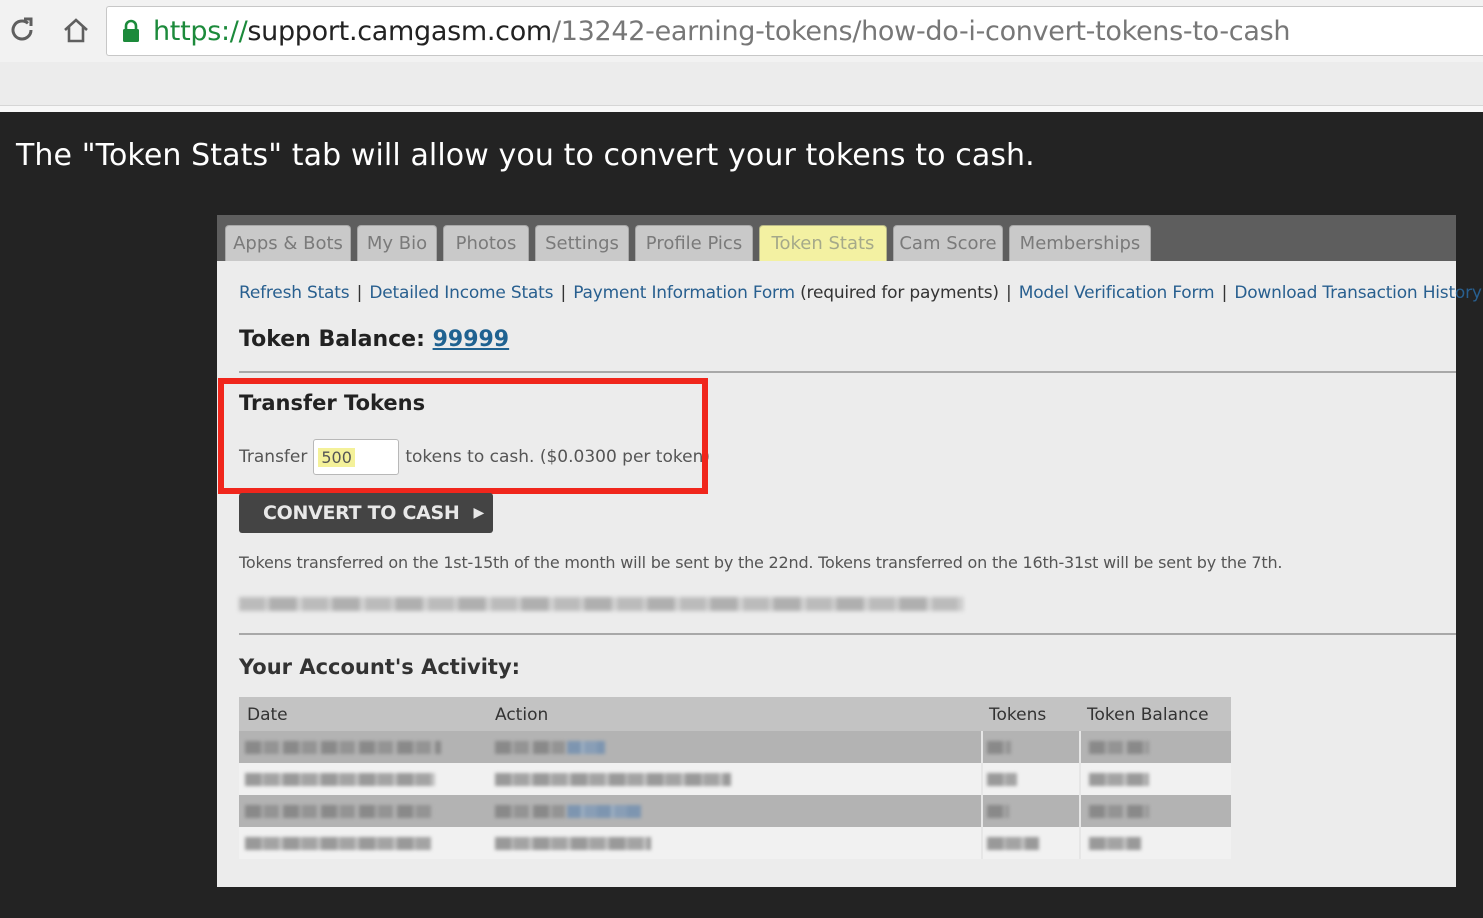 This screenshot has height=918, width=1483. Describe the element at coordinates (694, 243) in the screenshot. I see `tab-profile-pics: Profile Pics` at that location.